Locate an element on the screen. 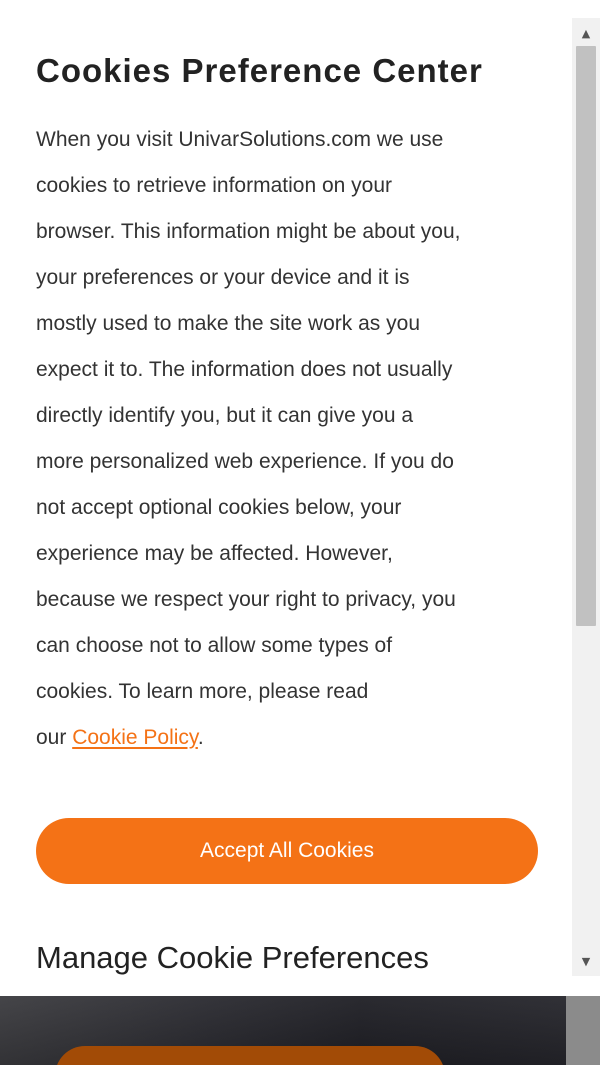 Image resolution: width=600 pixels, height=1065 pixels. description-line: not accept optional cookies below, your is located at coordinates (219, 507).